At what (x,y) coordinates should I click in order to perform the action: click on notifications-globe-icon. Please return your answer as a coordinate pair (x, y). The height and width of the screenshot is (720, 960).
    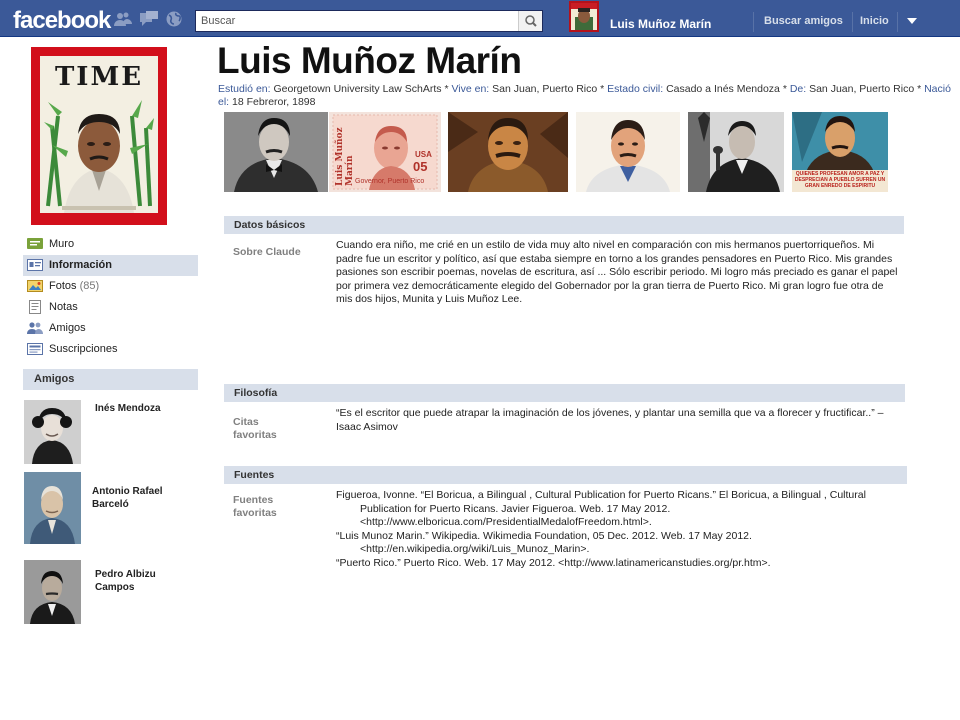
    Looking at the image, I should click on (174, 19).